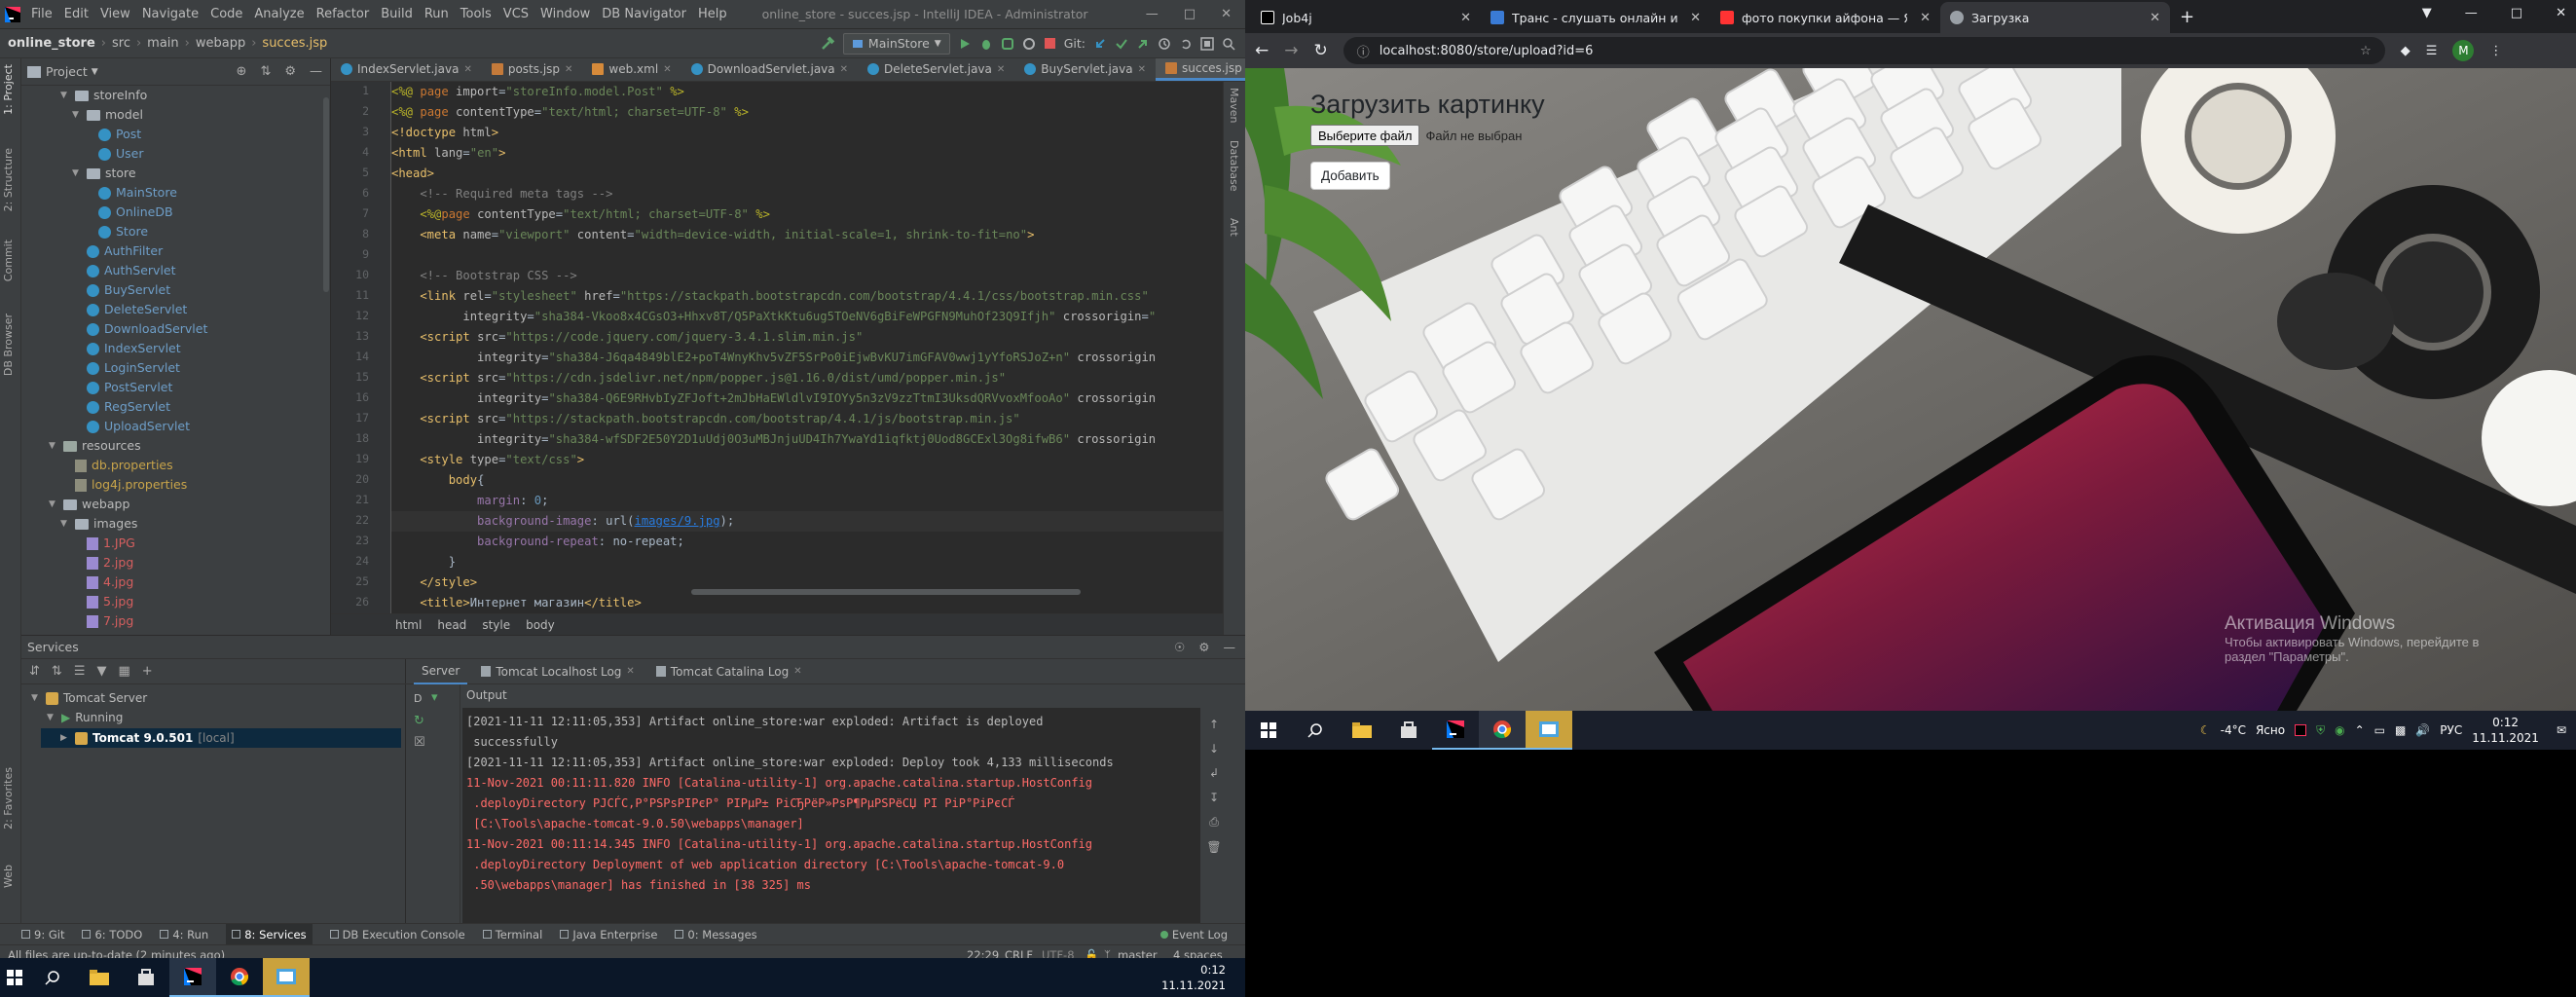 The height and width of the screenshot is (997, 2576). What do you see at coordinates (1366, 17) in the screenshot?
I see `browser-tab: Job4j ✕` at bounding box center [1366, 17].